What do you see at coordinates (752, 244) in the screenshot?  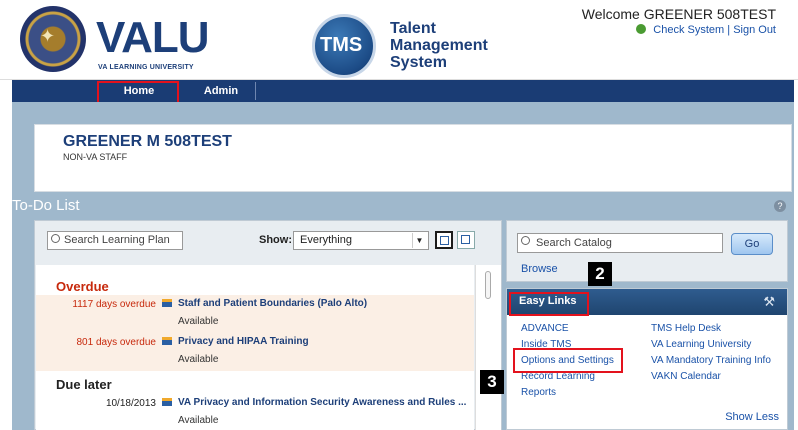 I see `go-button: Go` at bounding box center [752, 244].